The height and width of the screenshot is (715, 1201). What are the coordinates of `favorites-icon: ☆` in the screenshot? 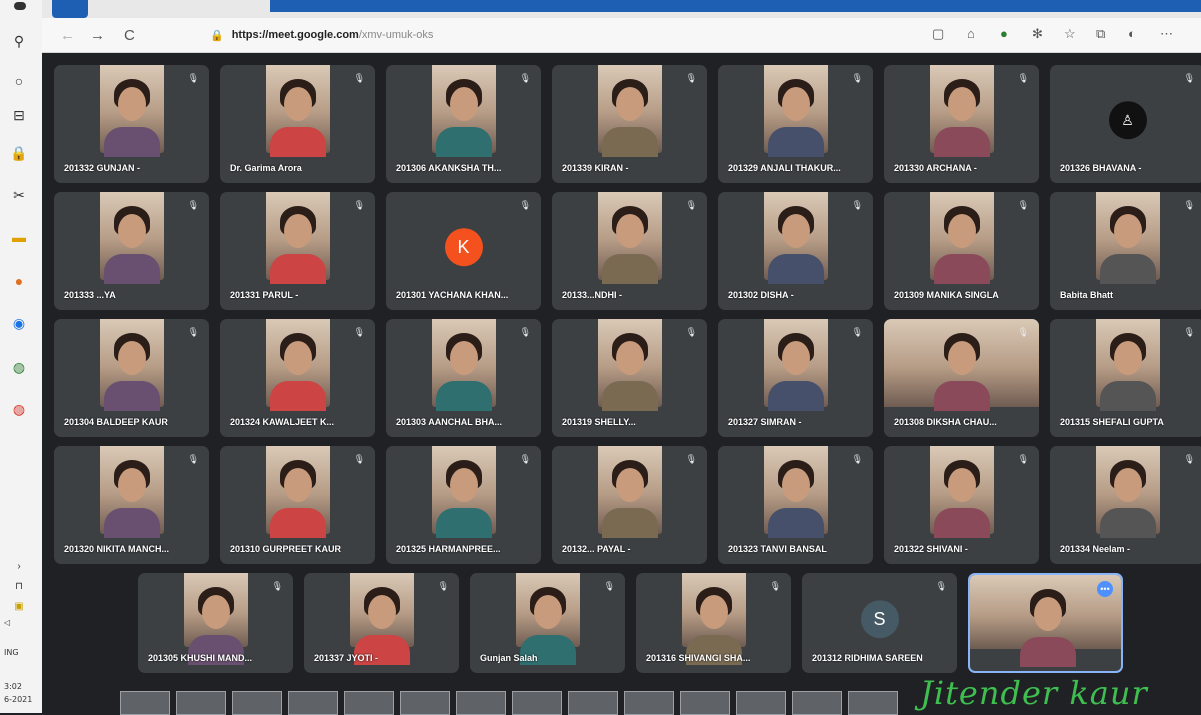 It's located at (1070, 34).